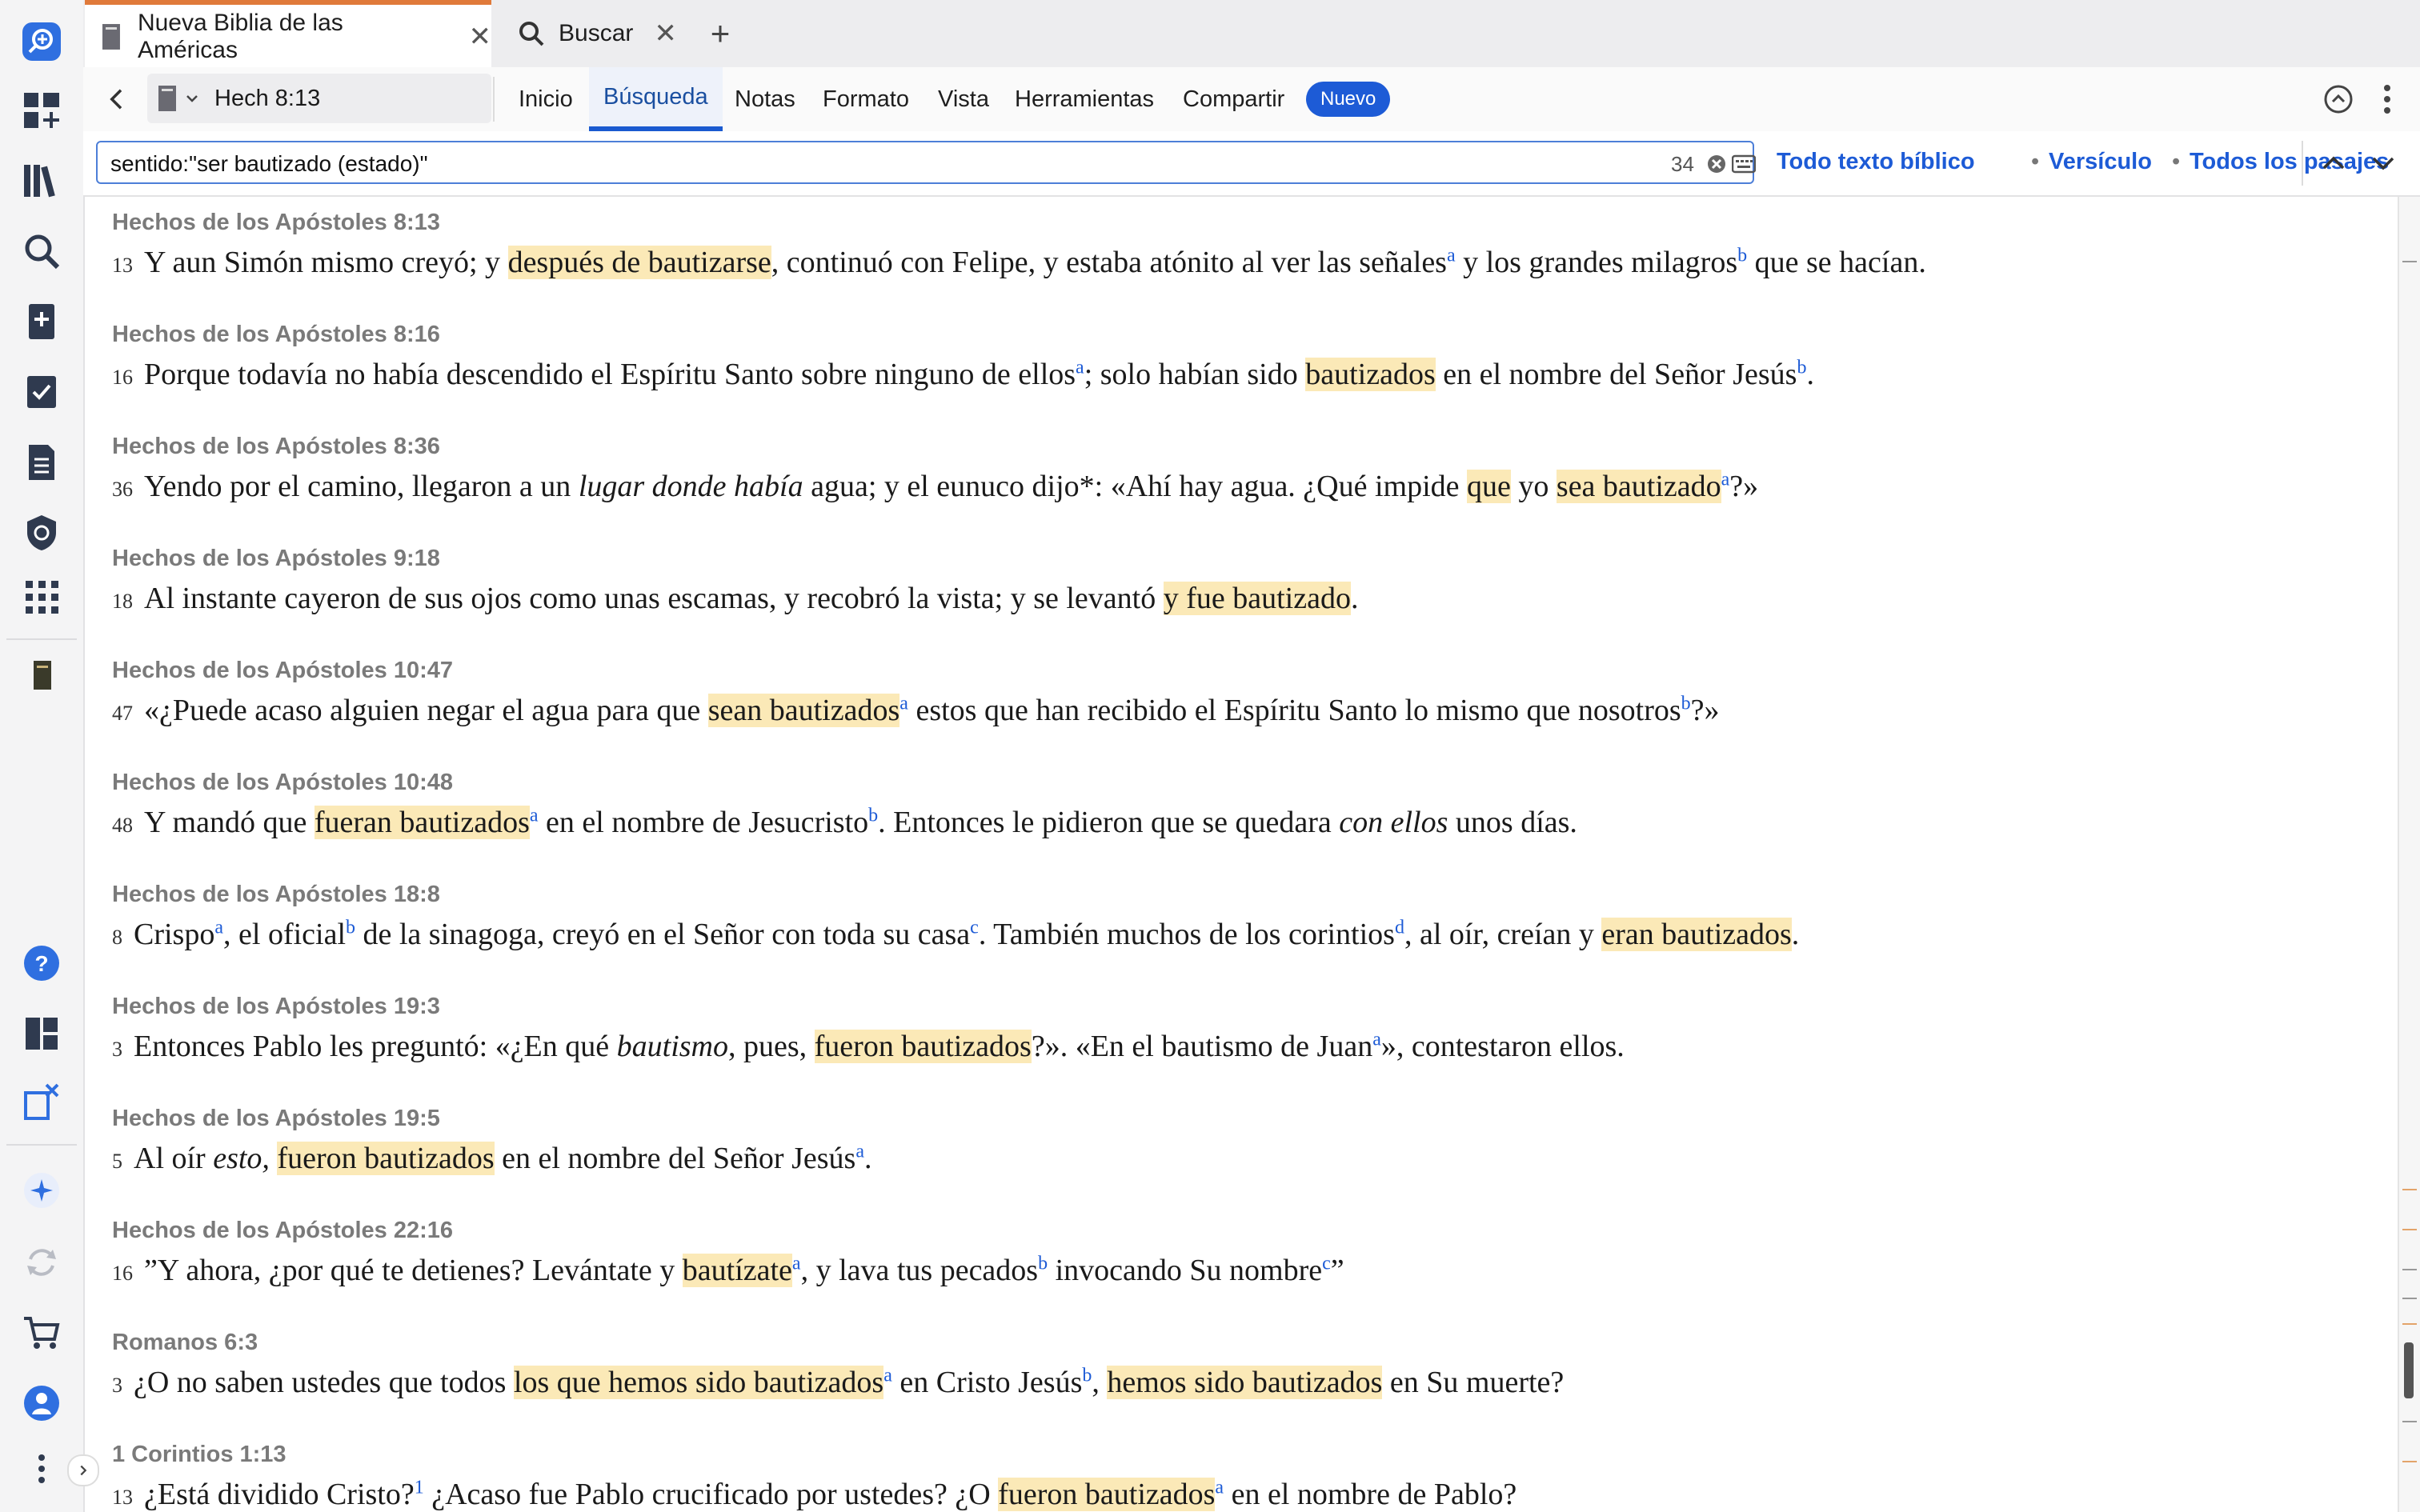 This screenshot has width=2420, height=1512. I want to click on menu-inicio: Inicio, so click(546, 99).